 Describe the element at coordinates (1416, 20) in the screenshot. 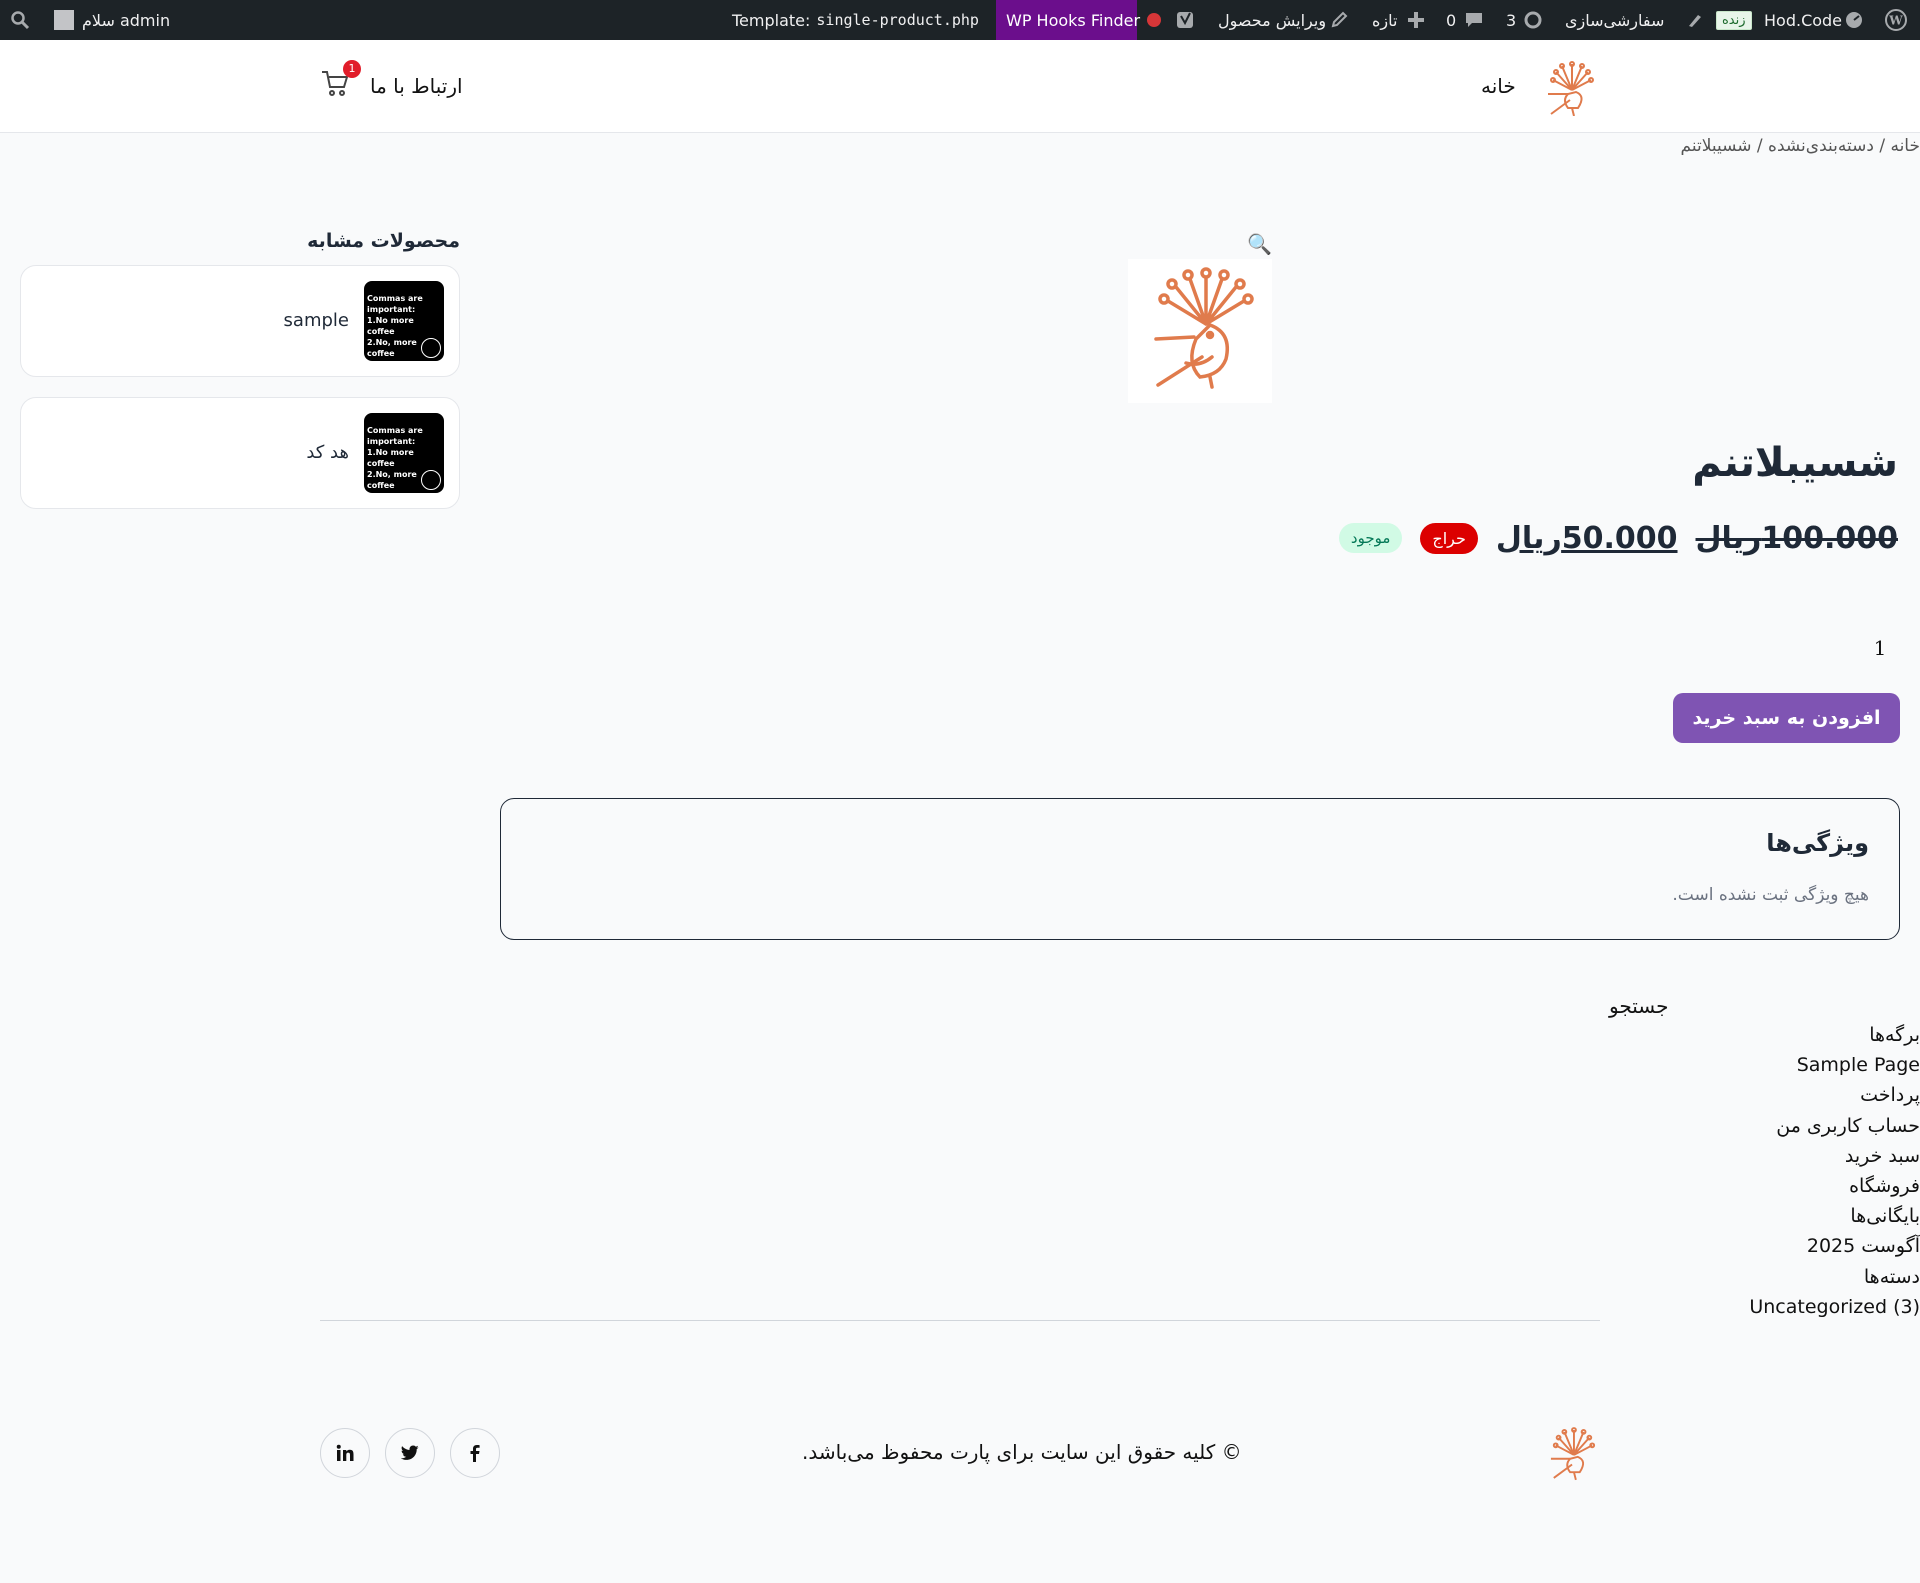

I see `plus-icon` at that location.